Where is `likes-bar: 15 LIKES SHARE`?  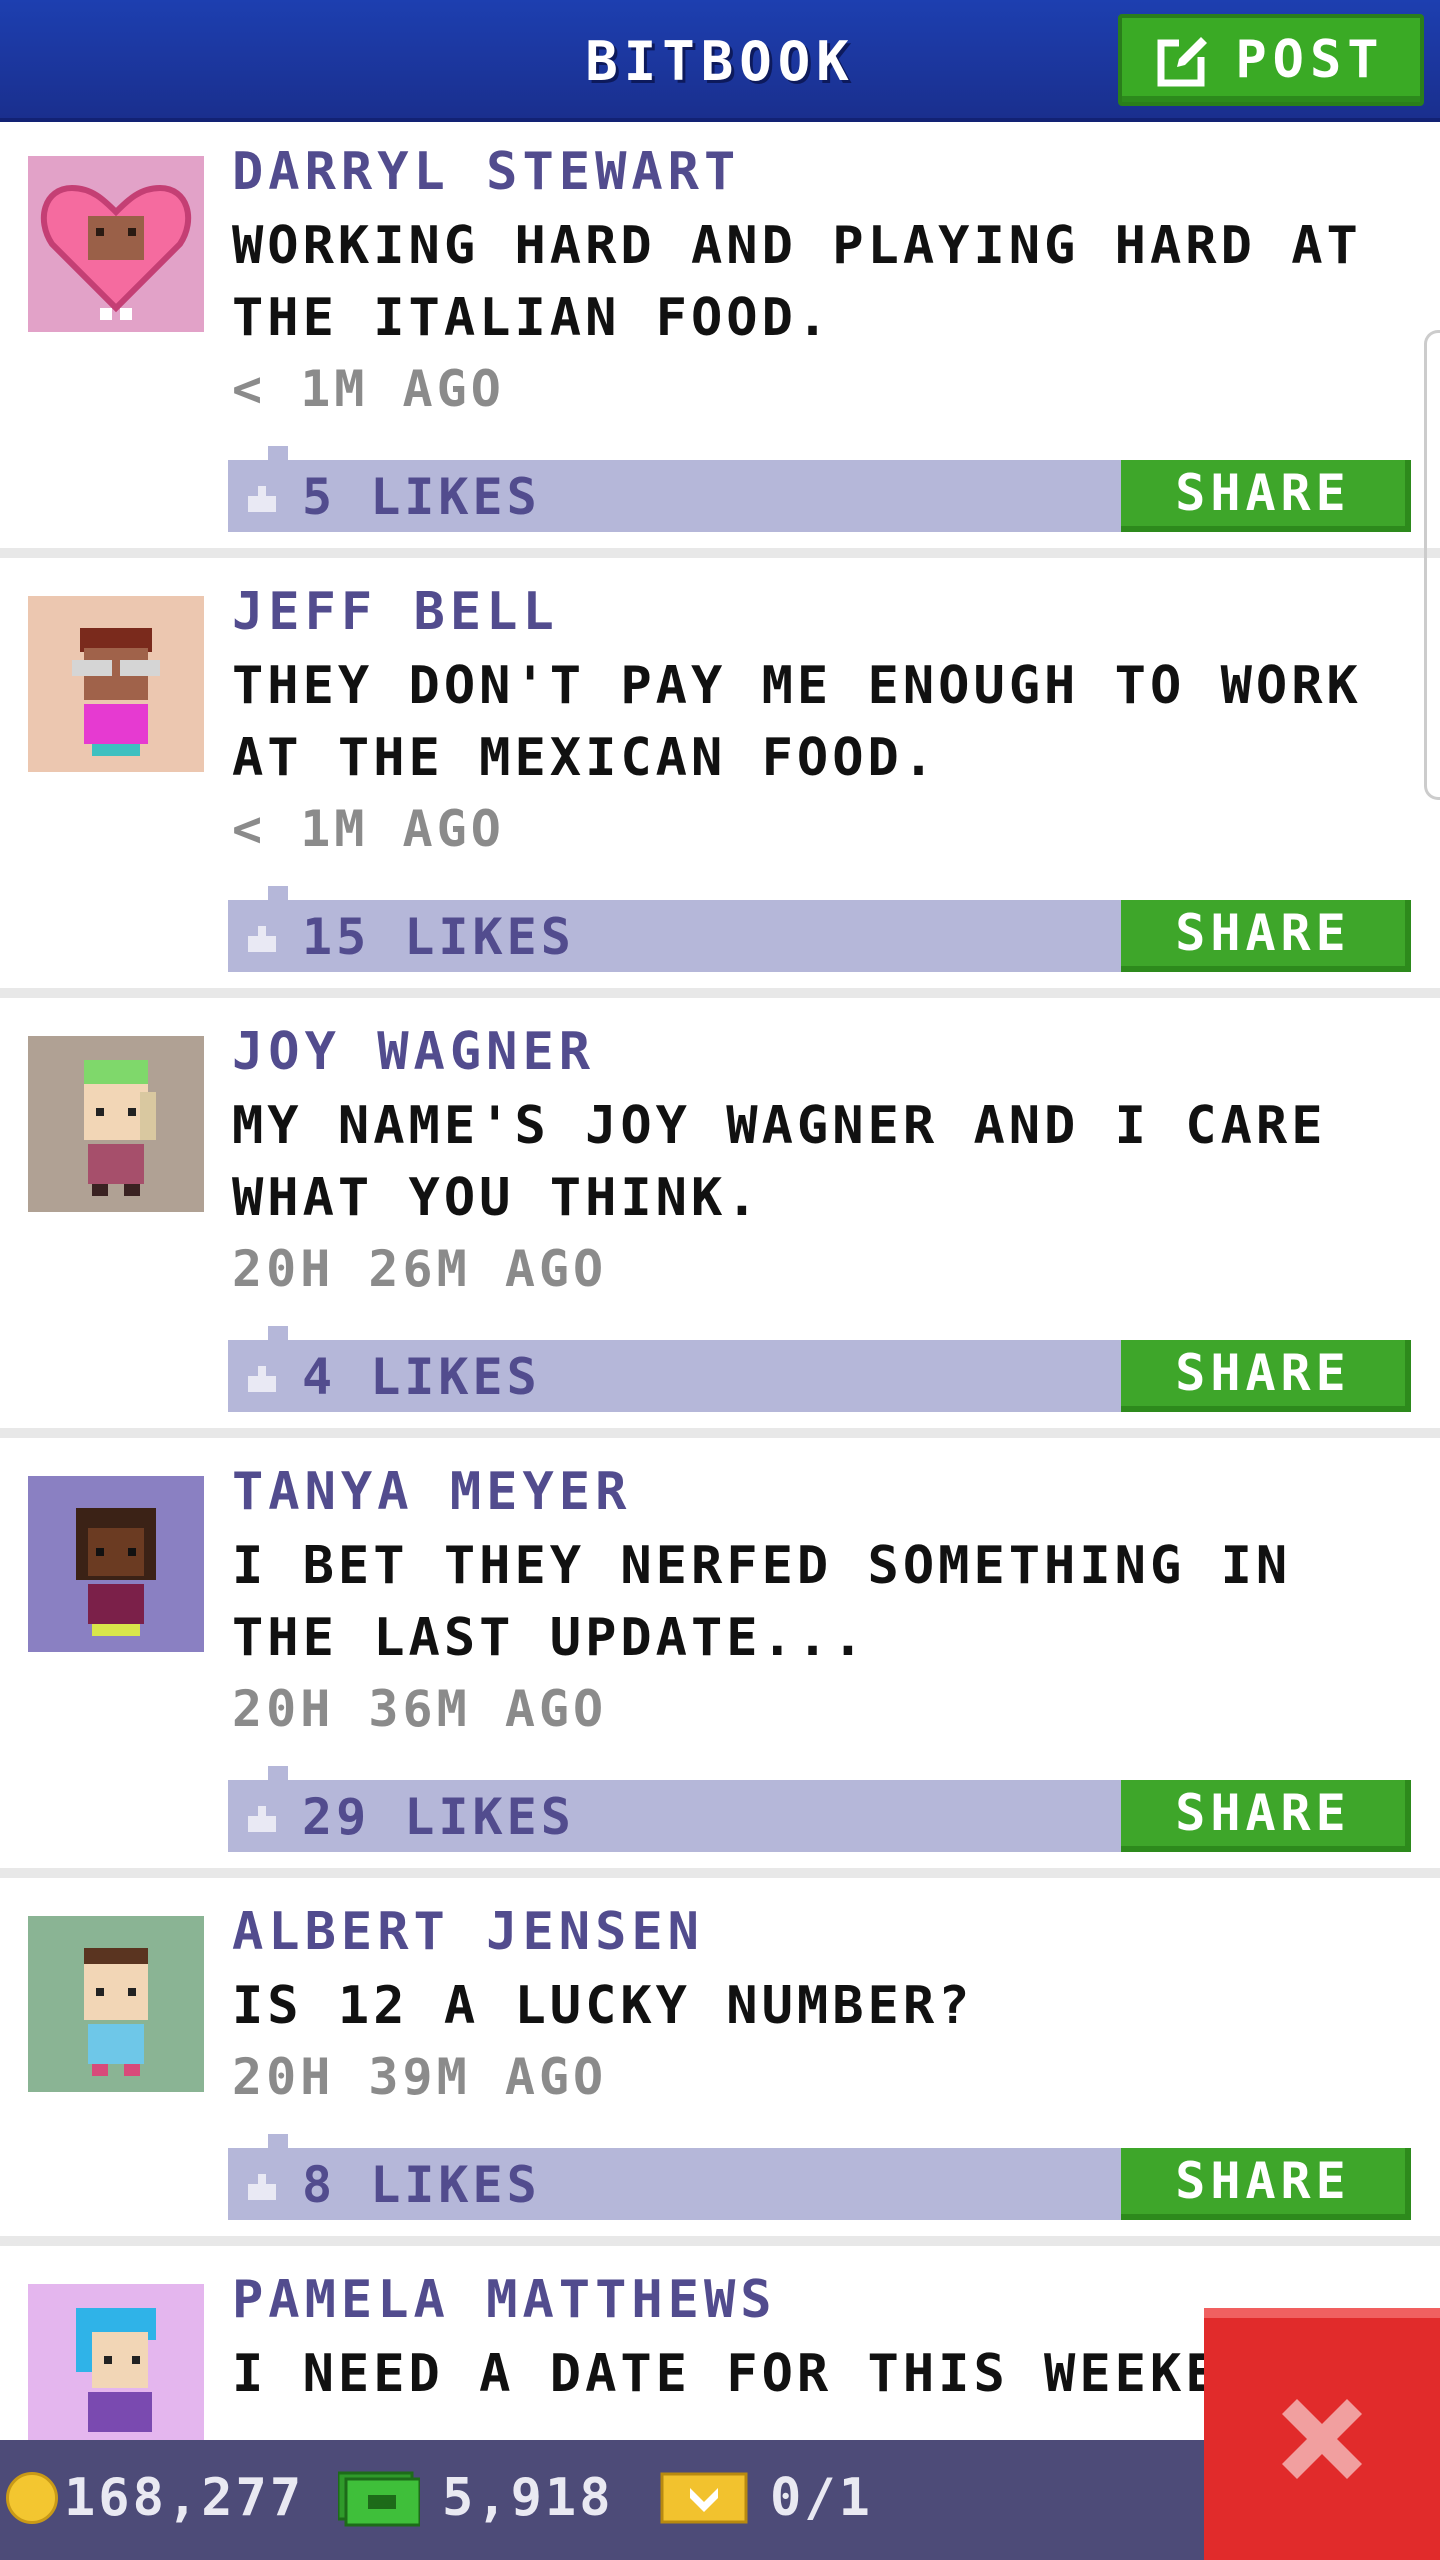
likes-bar: 15 LIKES SHARE is located at coordinates (819, 929).